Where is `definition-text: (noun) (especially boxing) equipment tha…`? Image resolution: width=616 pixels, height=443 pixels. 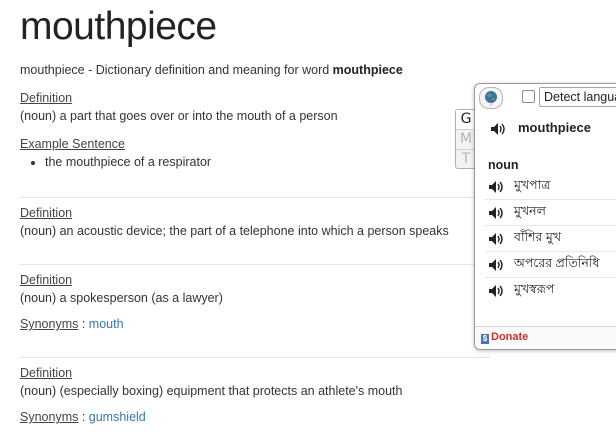
definition-text: (noun) (especially boxing) equipment tha… is located at coordinates (211, 391).